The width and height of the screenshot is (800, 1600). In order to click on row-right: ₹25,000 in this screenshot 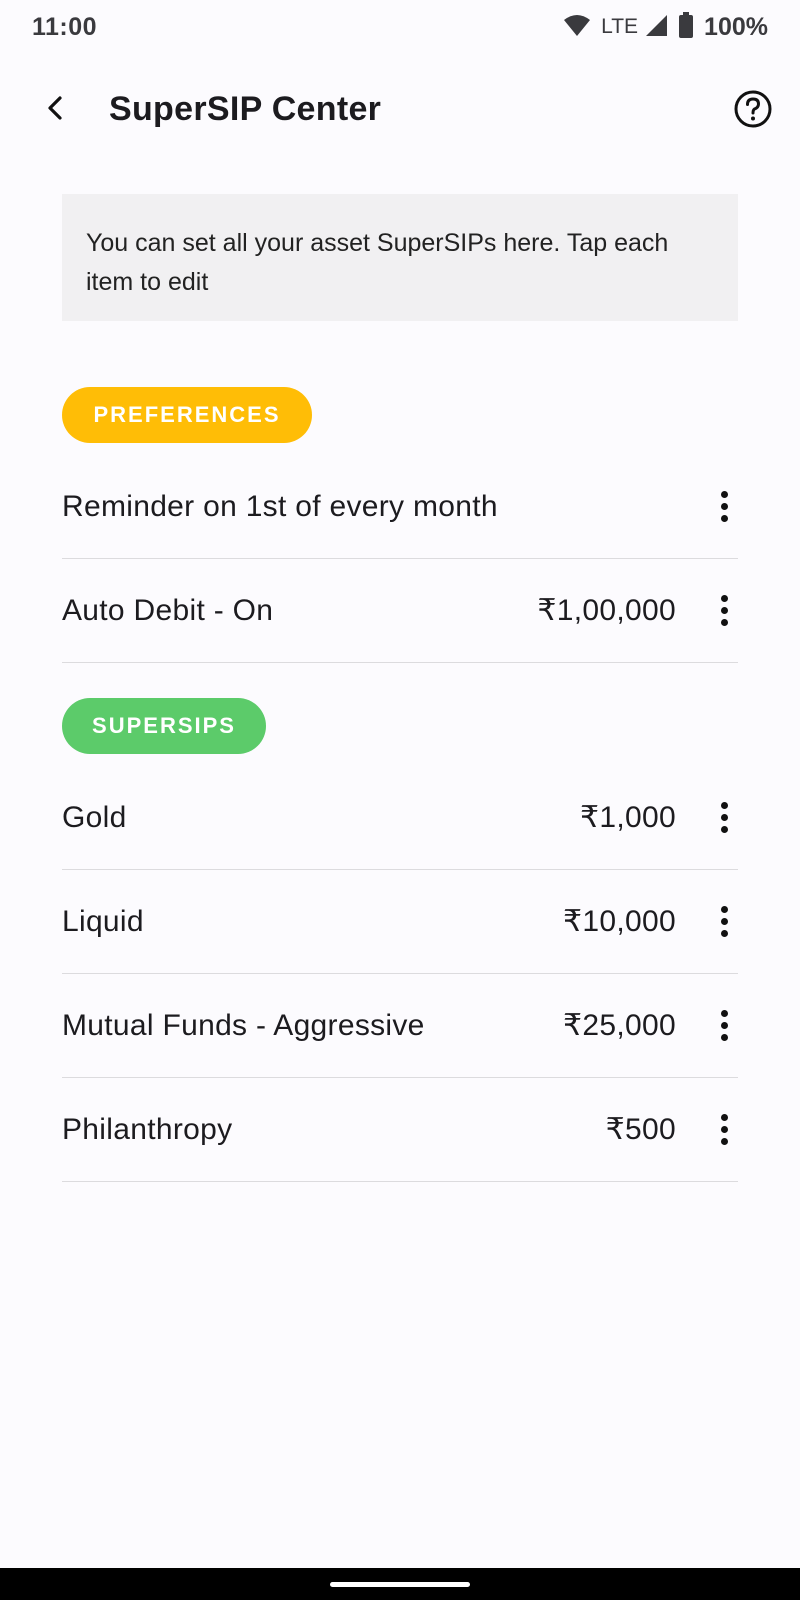, I will do `click(650, 1026)`.